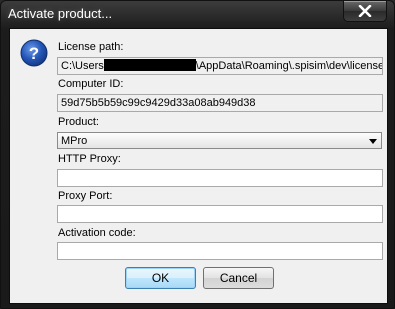 The width and height of the screenshot is (395, 309). I want to click on license-path-label: License path:, so click(91, 47).